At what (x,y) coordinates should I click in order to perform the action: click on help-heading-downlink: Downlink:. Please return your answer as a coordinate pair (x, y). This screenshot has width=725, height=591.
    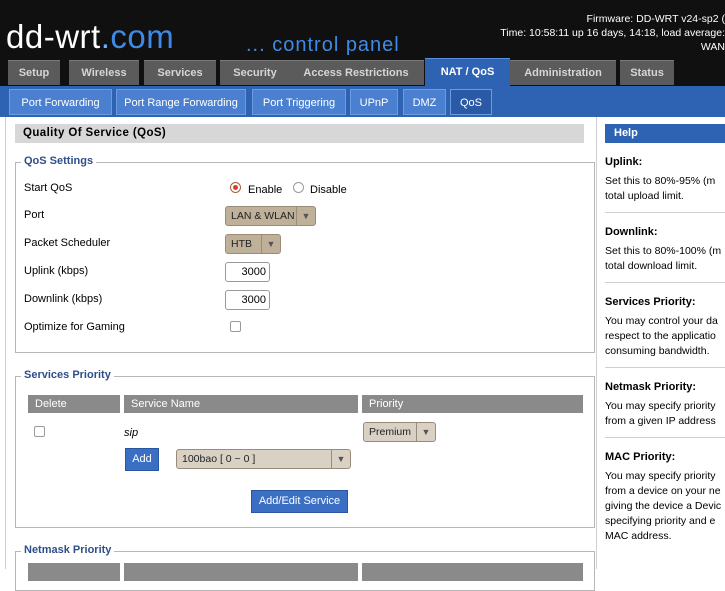
    Looking at the image, I should click on (631, 232).